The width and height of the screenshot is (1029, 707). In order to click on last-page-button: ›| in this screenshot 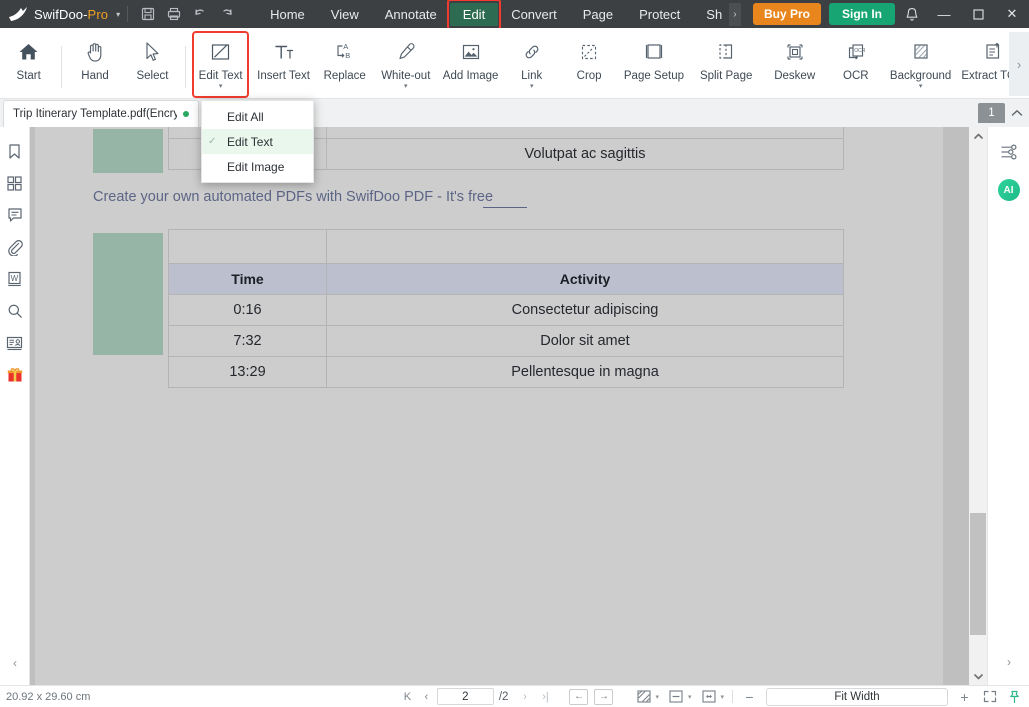, I will do `click(545, 696)`.